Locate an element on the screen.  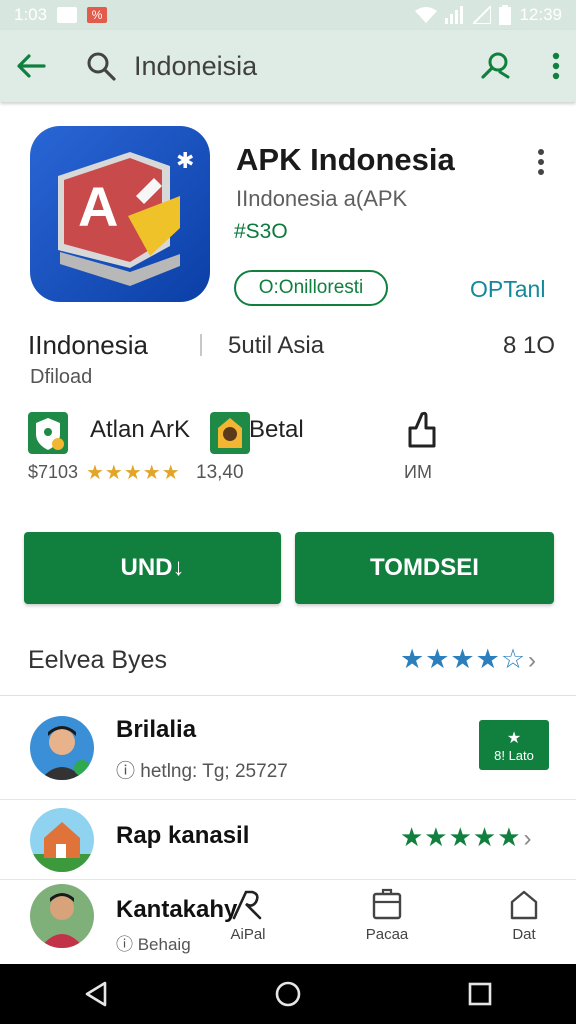
list-item-title: Rap kanasil is located at coordinates (183, 835).